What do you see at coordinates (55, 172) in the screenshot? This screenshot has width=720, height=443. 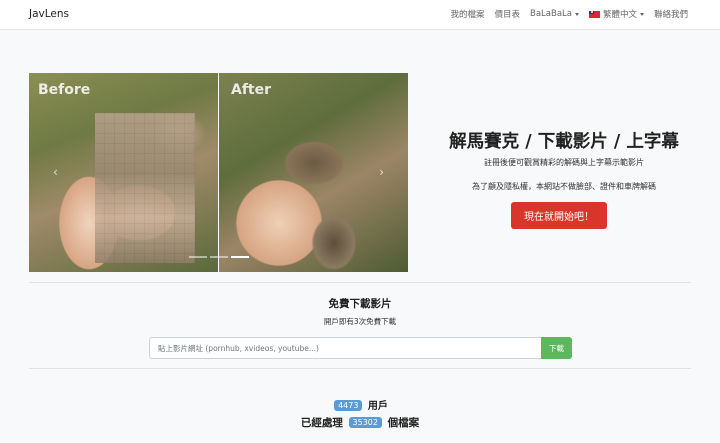 I see `carousel-prev-icon: ‹` at bounding box center [55, 172].